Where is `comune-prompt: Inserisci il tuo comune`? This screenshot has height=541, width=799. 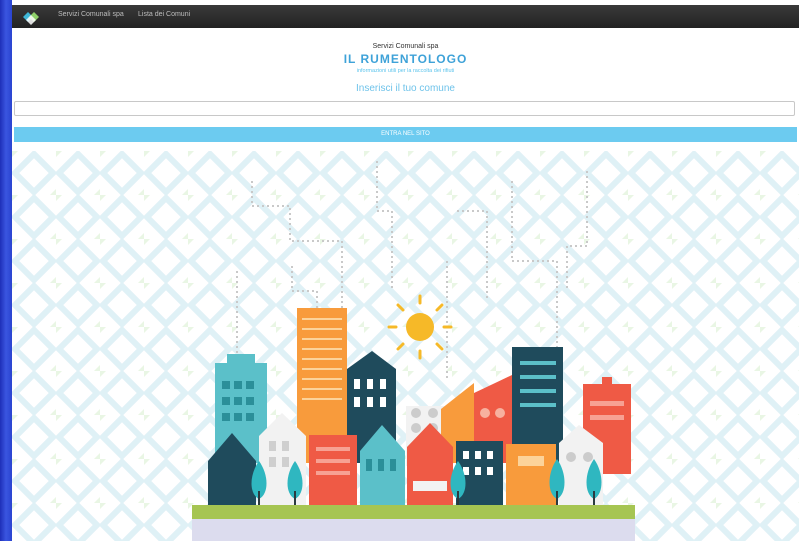 comune-prompt: Inserisci il tuo comune is located at coordinates (405, 88).